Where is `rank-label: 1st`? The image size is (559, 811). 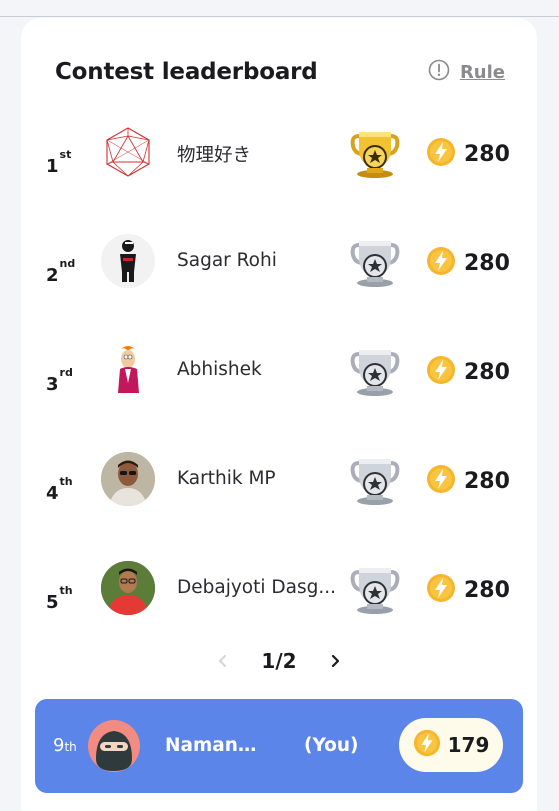
rank-label: 1st is located at coordinates (59, 162).